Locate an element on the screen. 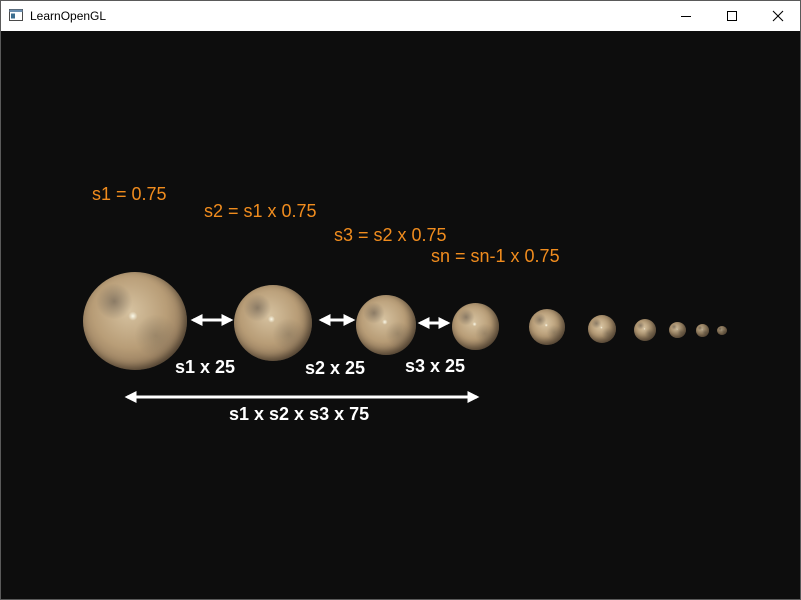 Image resolution: width=801 pixels, height=600 pixels. minimize-button is located at coordinates (686, 16).